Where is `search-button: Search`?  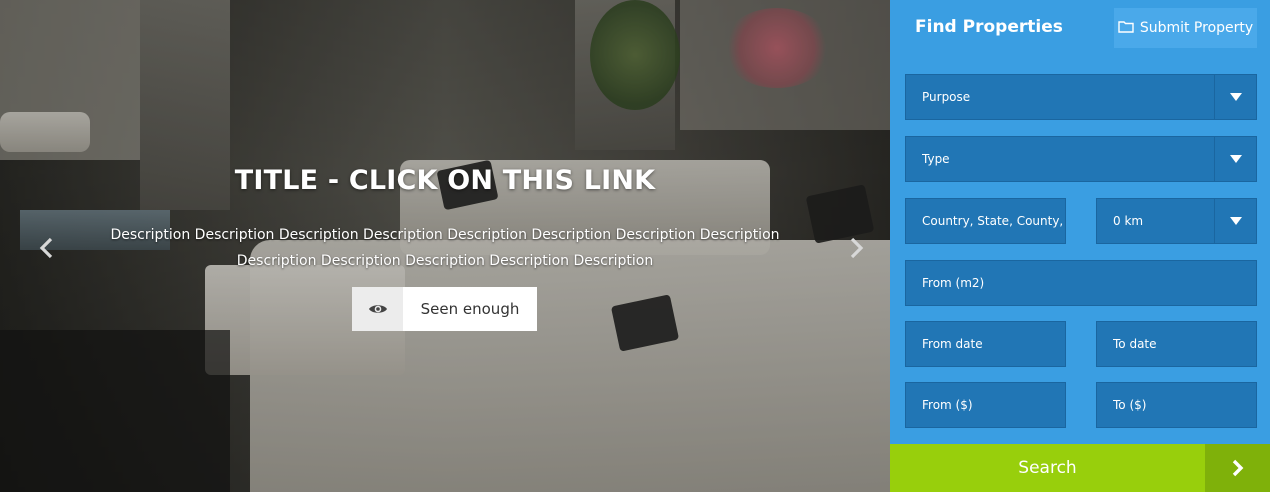 search-button: Search is located at coordinates (1080, 468).